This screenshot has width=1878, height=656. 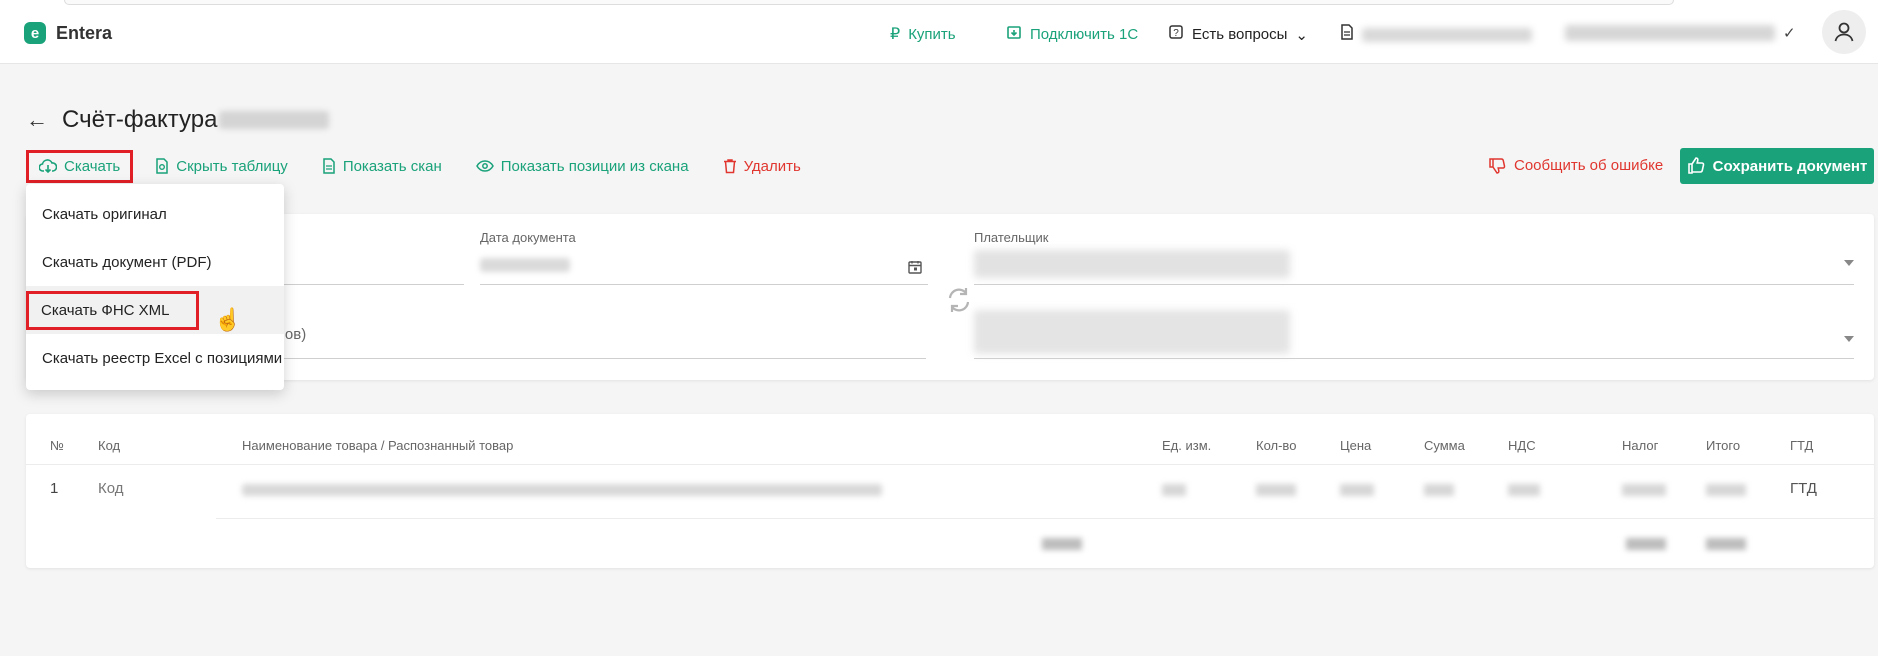 What do you see at coordinates (1644, 490) in the screenshot?
I see `row-tax-redacted` at bounding box center [1644, 490].